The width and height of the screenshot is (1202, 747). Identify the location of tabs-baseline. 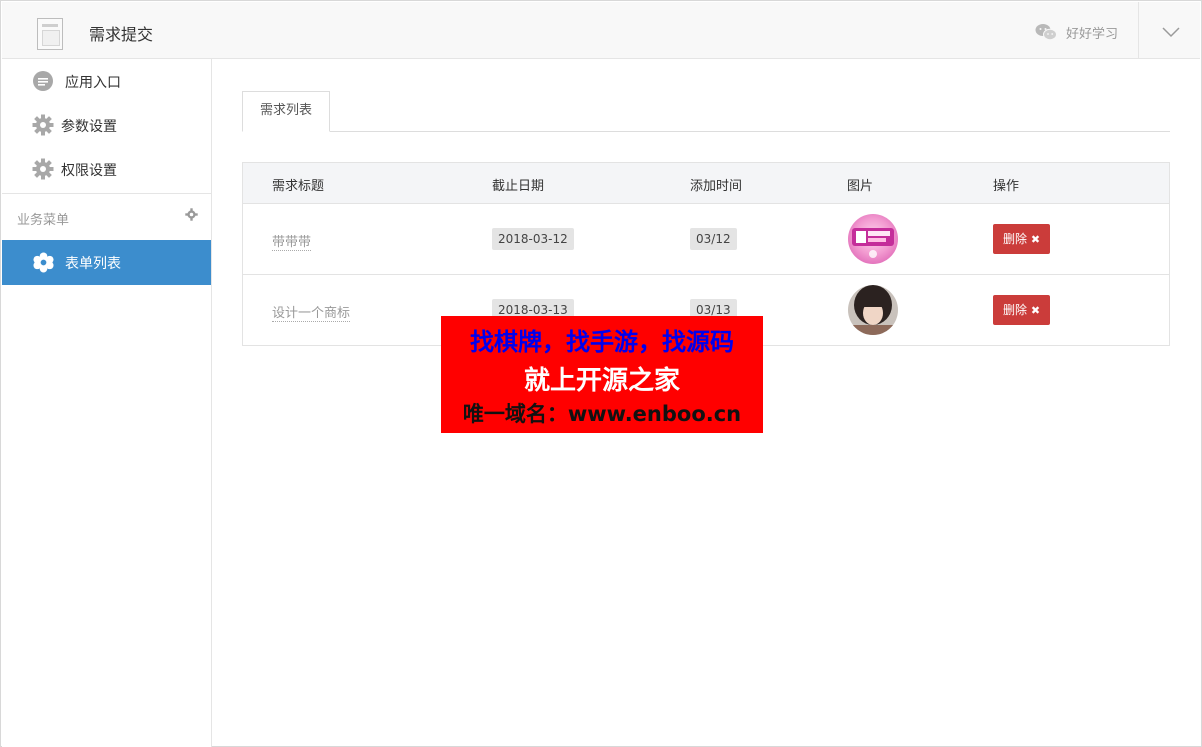
(706, 131).